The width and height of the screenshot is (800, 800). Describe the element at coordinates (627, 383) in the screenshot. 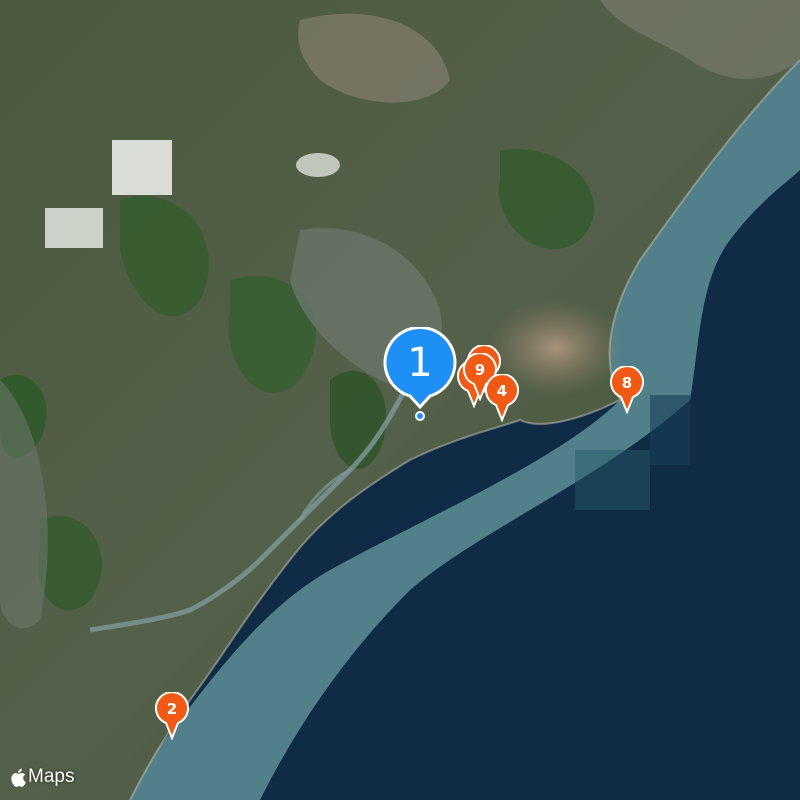

I see `marker-label: 8` at that location.